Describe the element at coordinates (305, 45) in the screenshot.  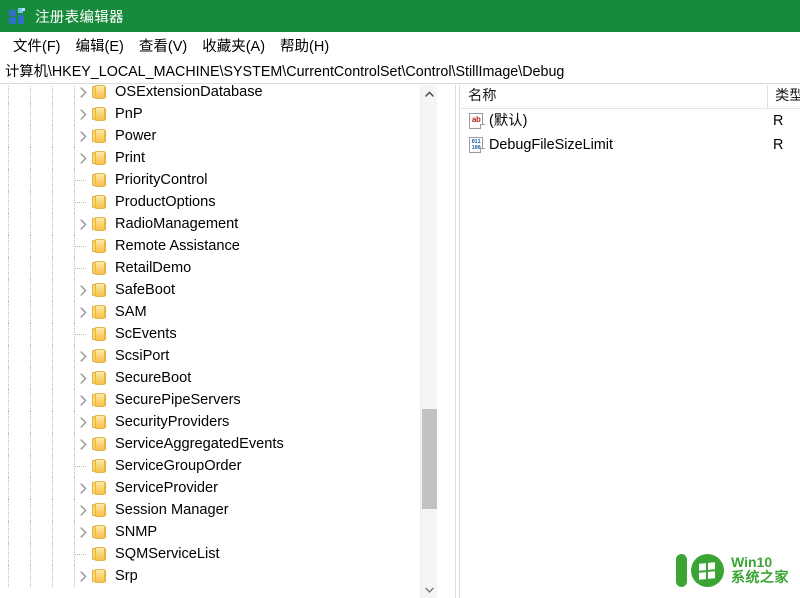
I see `menu-item-5: 帮助(H)` at that location.